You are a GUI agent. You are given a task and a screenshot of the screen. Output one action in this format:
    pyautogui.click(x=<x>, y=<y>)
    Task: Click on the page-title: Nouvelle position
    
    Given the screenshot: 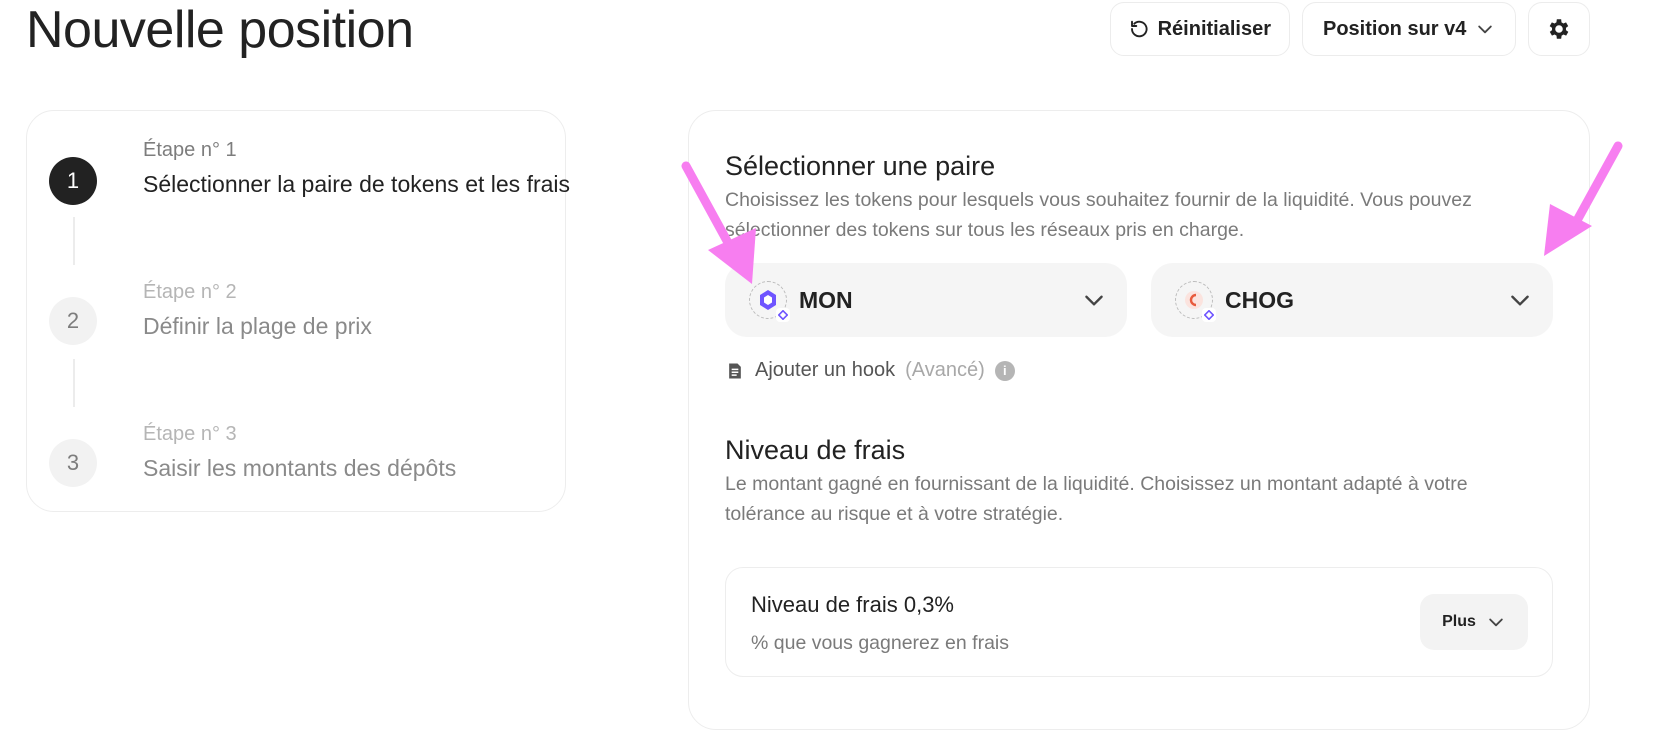 What is the action you would take?
    pyautogui.click(x=220, y=30)
    